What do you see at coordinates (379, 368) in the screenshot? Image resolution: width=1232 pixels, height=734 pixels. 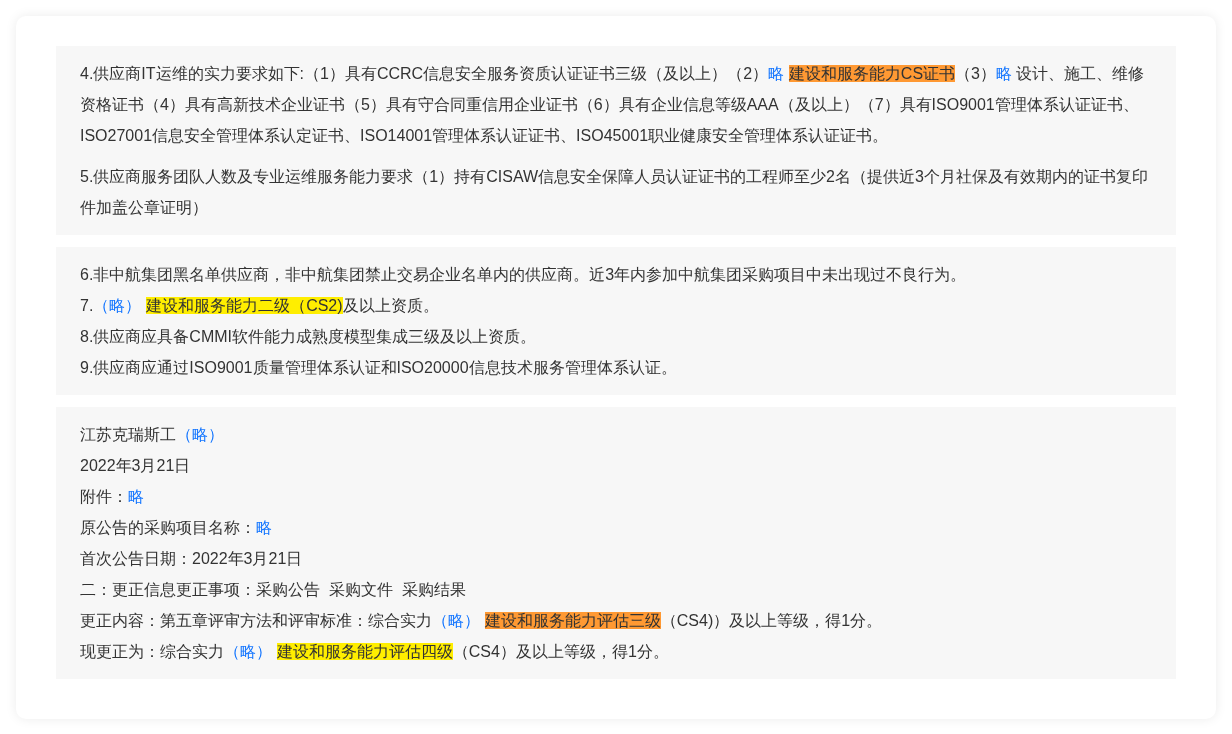 I see `paragraph: 9.供应商应通过ISO9001质量管理体系认证和ISO20000信息技术服务管理体系认证。` at bounding box center [379, 368].